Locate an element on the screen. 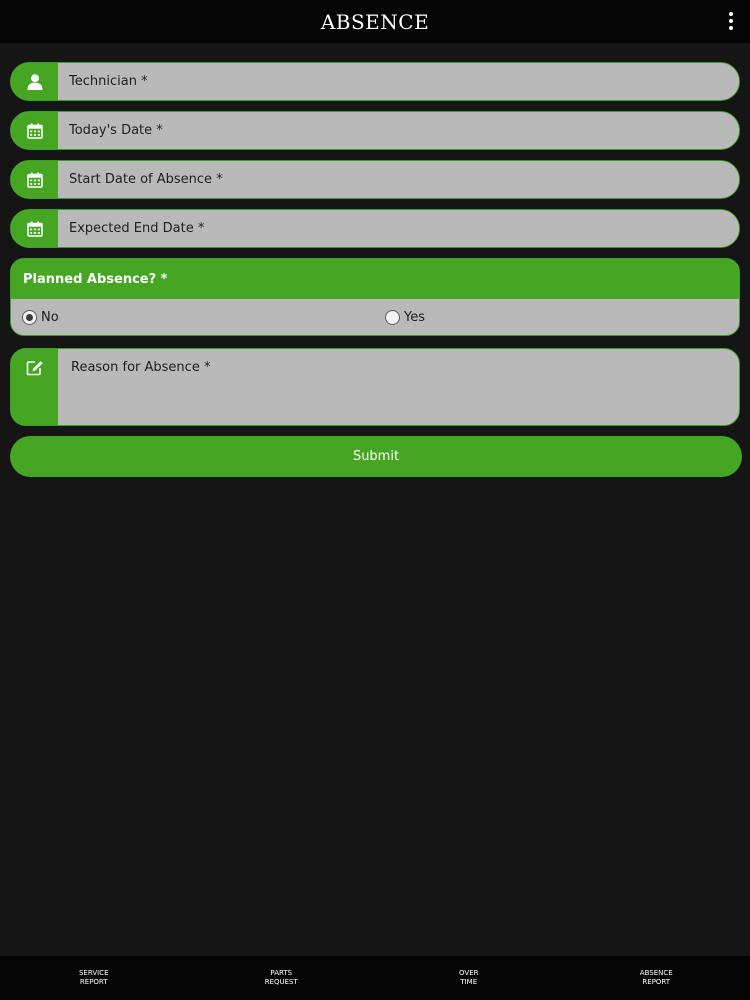 The image size is (750, 1000). nav-service-report-label: SERVICE REPORT is located at coordinates (93, 977).